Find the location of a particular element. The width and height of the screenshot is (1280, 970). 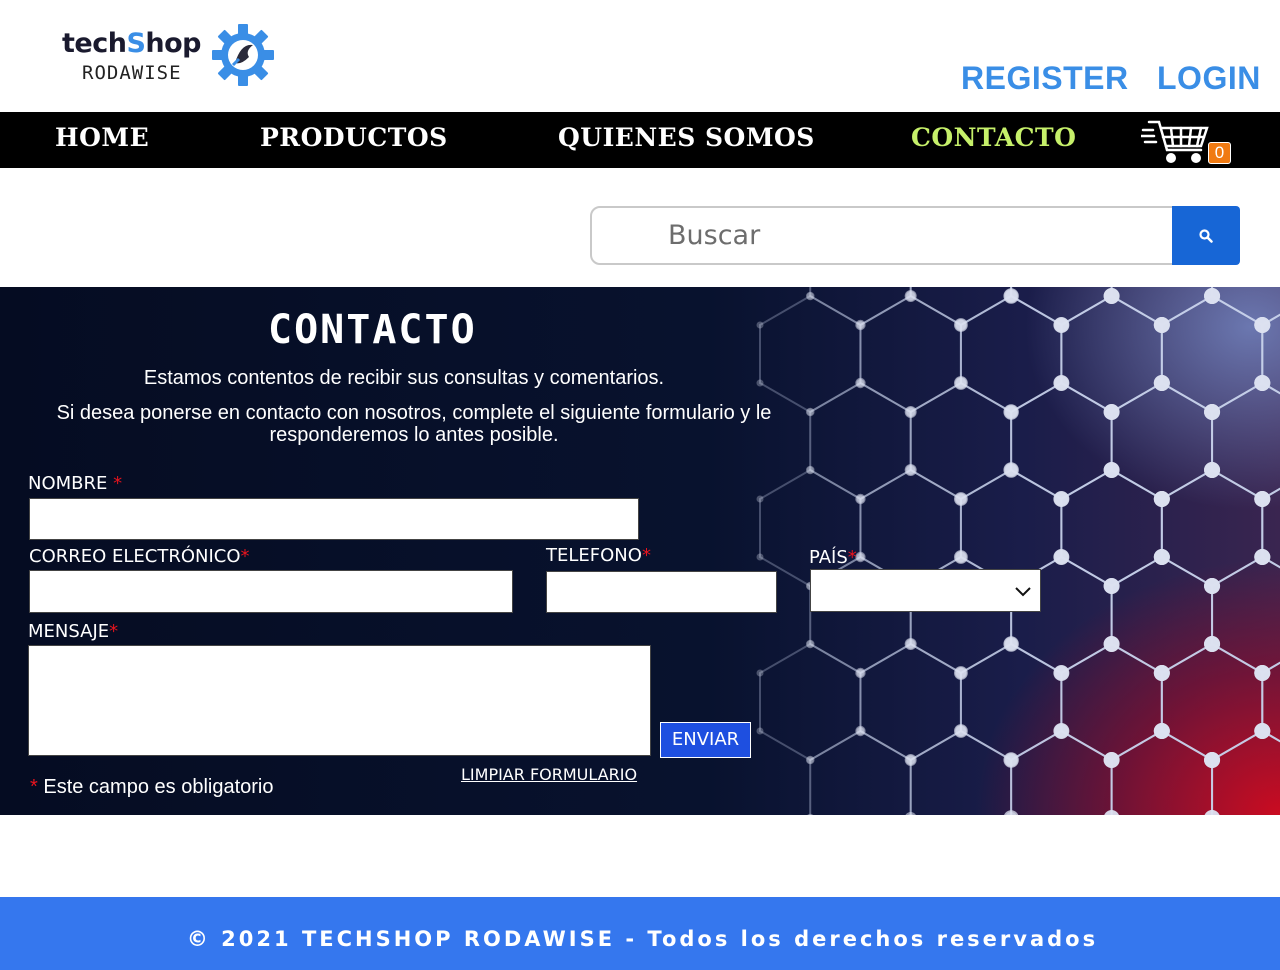

search-button is located at coordinates (1206, 235).